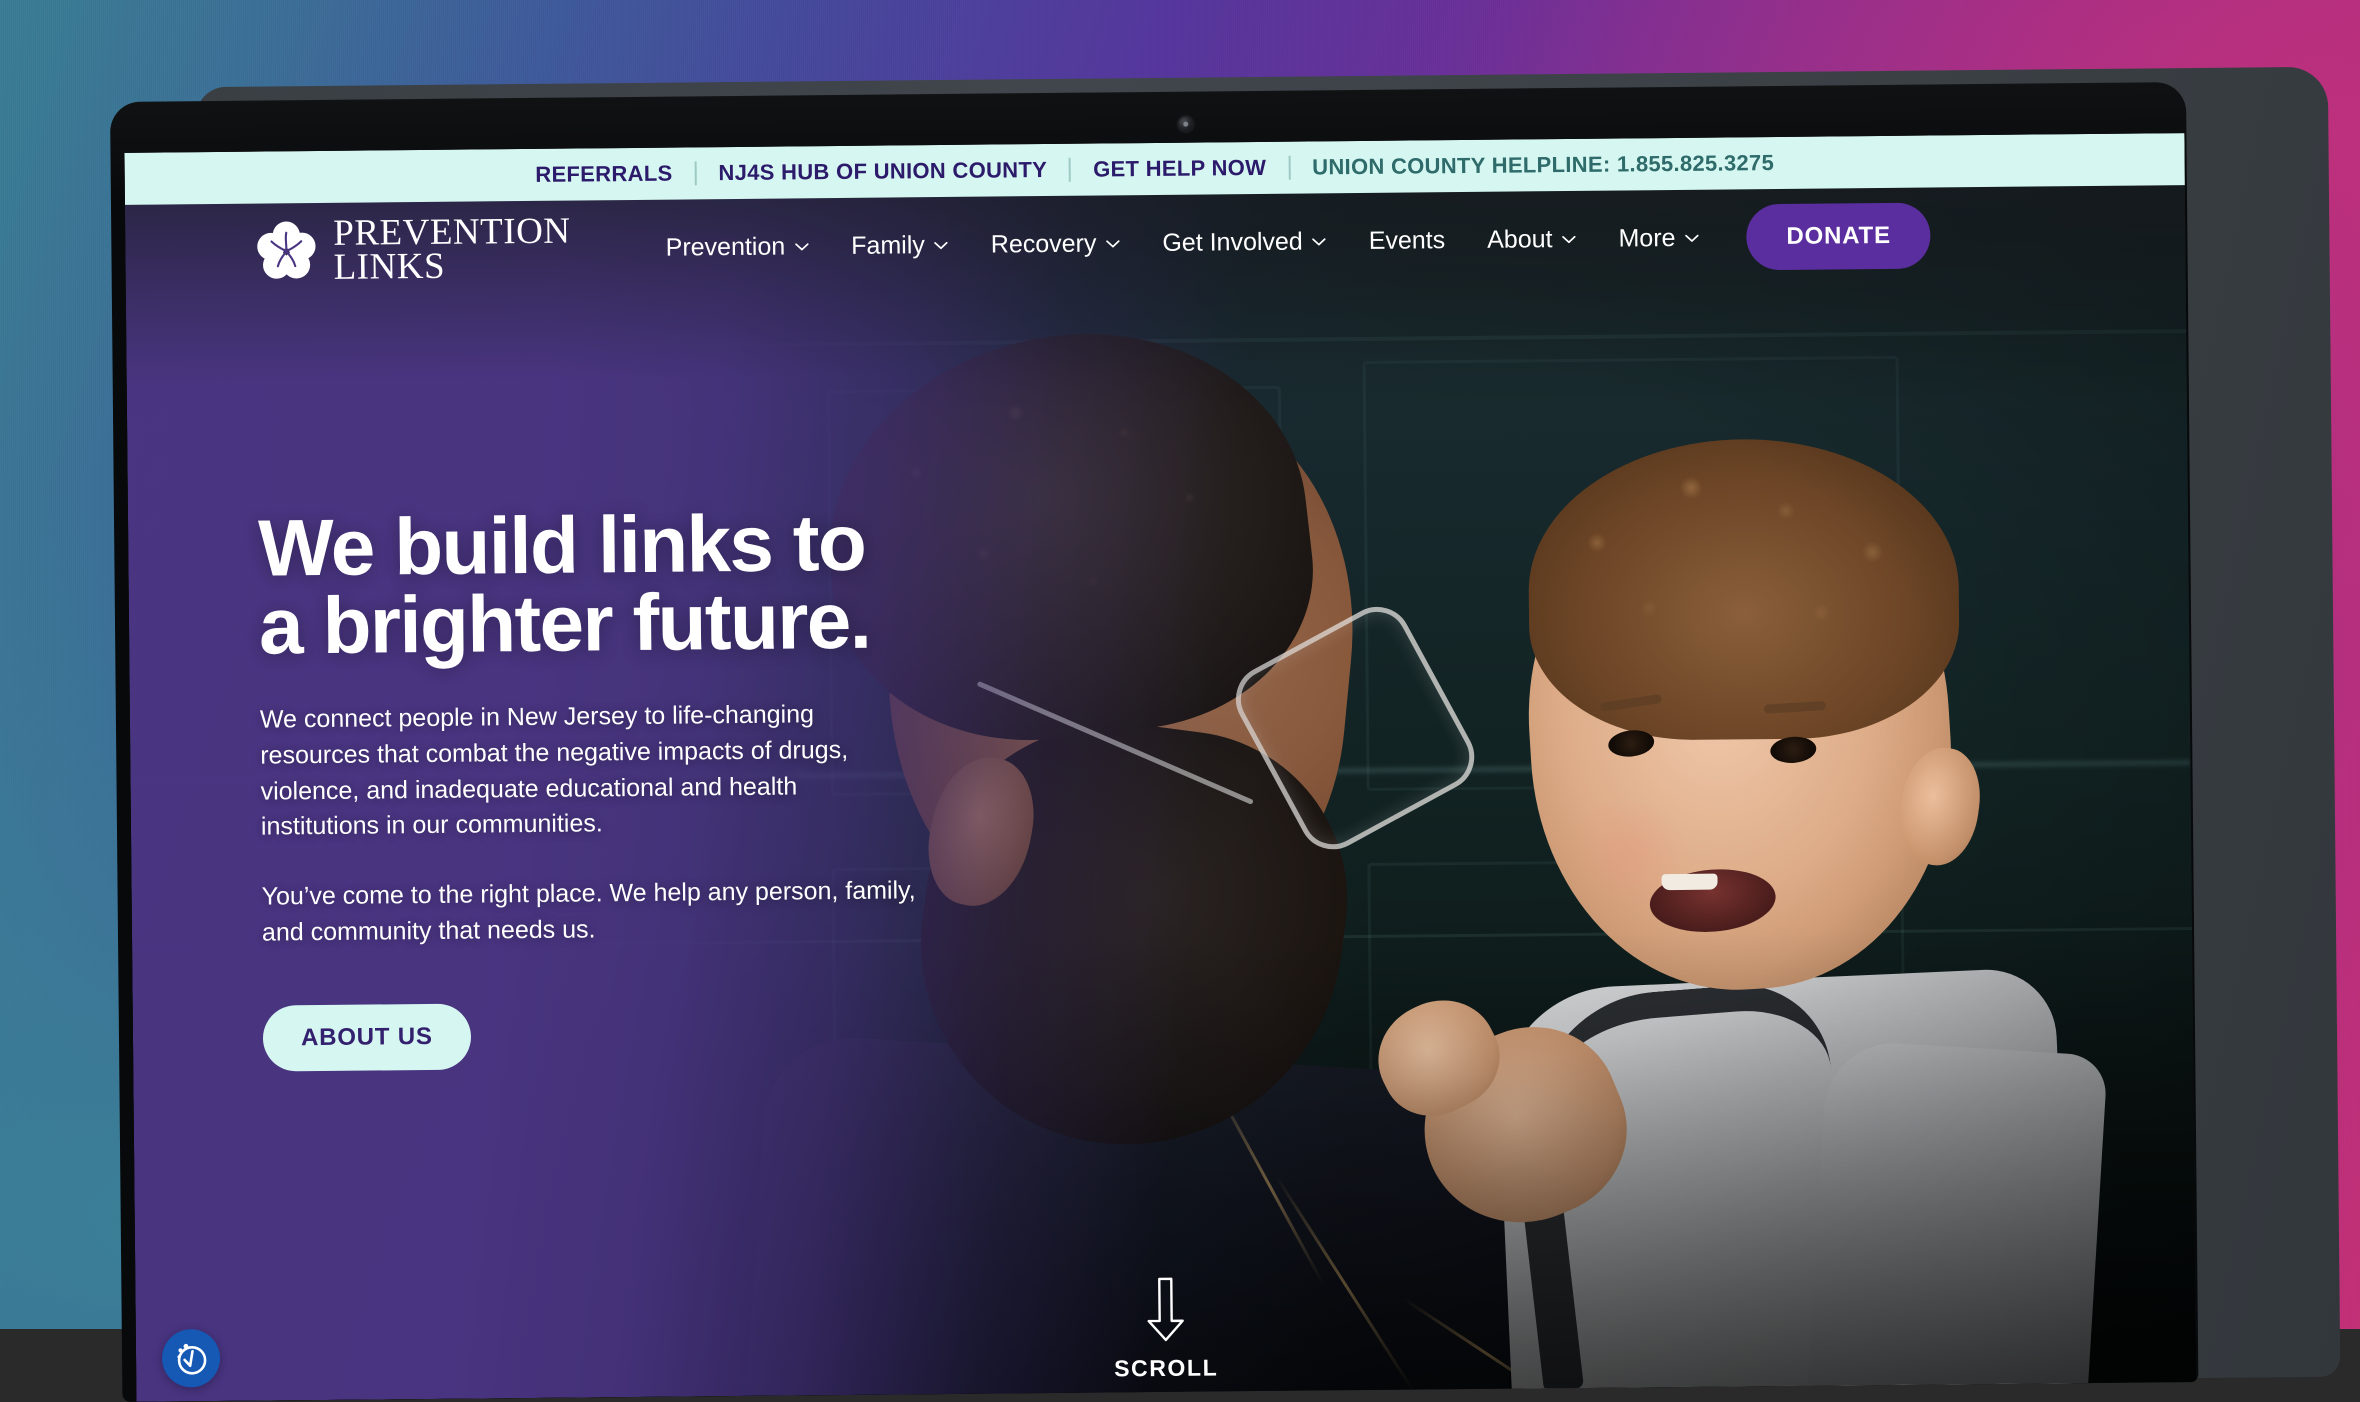  I want to click on nav-item-more: More, so click(1658, 238).